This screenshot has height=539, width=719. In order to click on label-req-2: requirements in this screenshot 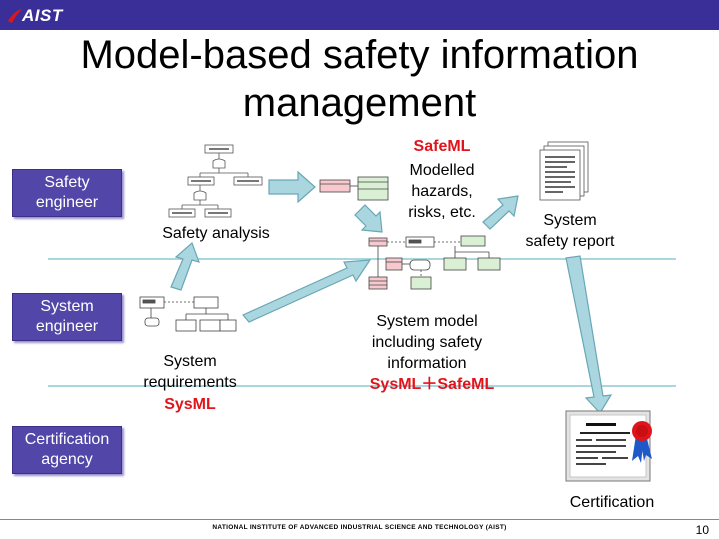, I will do `click(190, 382)`.